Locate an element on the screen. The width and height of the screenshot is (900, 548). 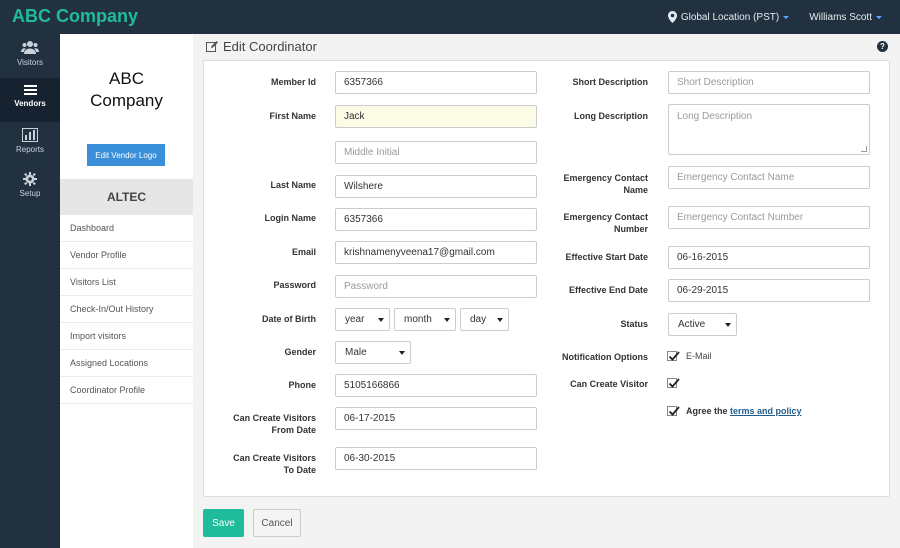
company-line-2: Company is located at coordinates (126, 100).